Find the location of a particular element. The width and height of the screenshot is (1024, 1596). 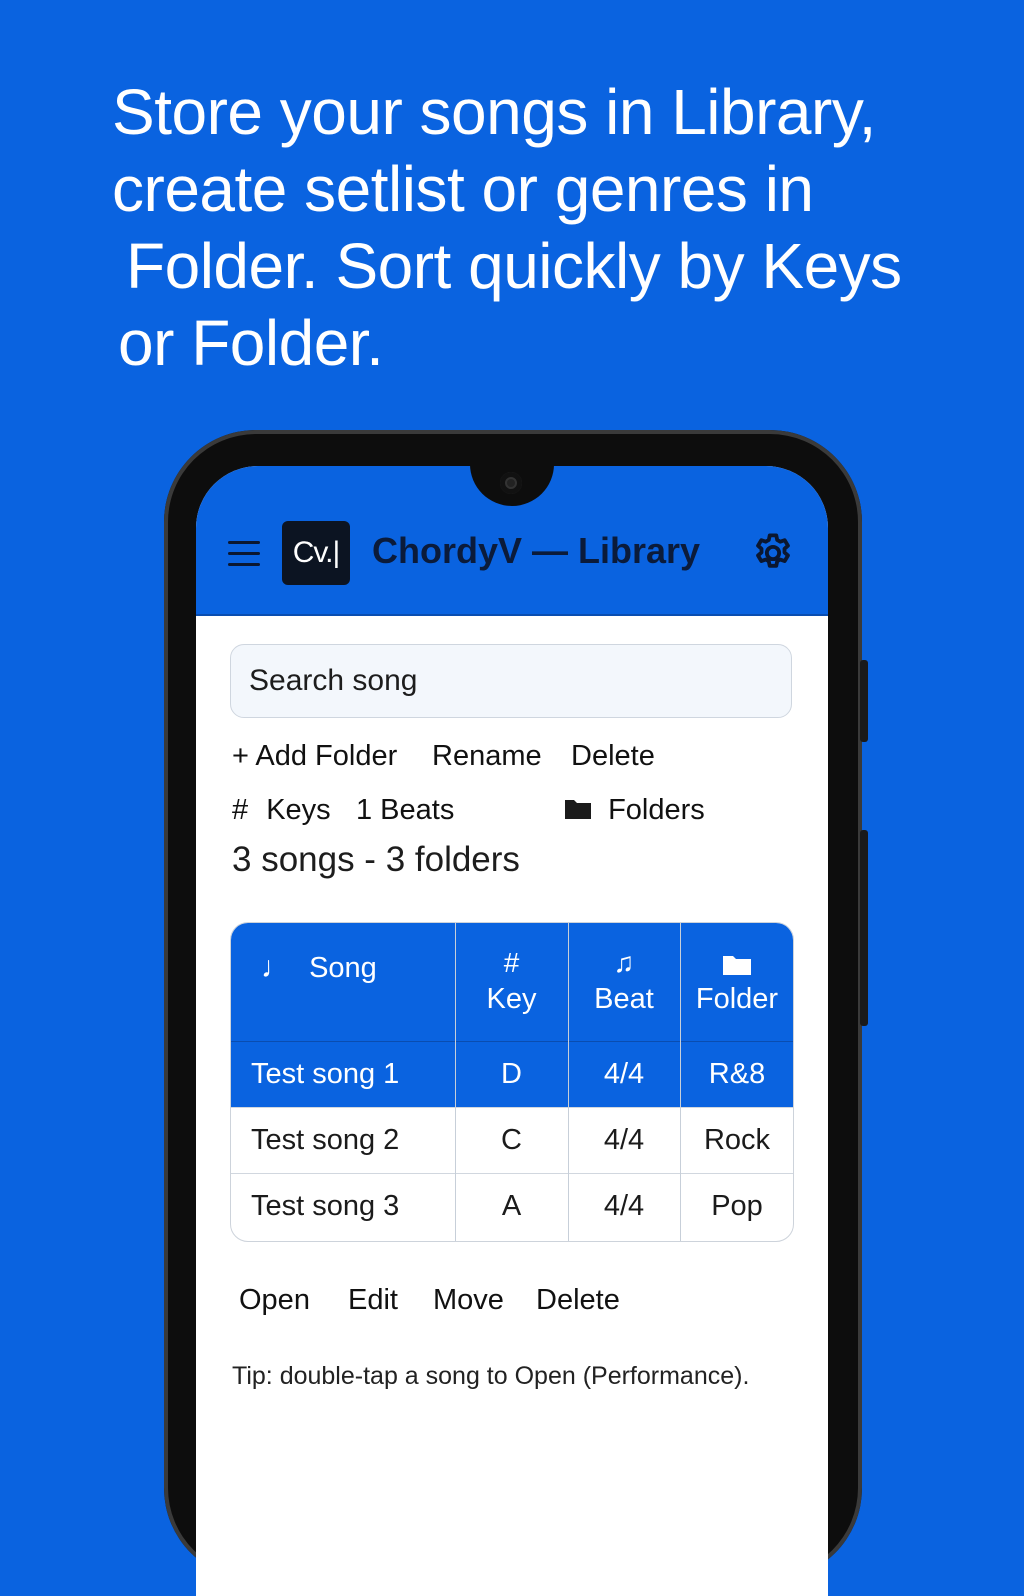

power-button is located at coordinates (864, 928).